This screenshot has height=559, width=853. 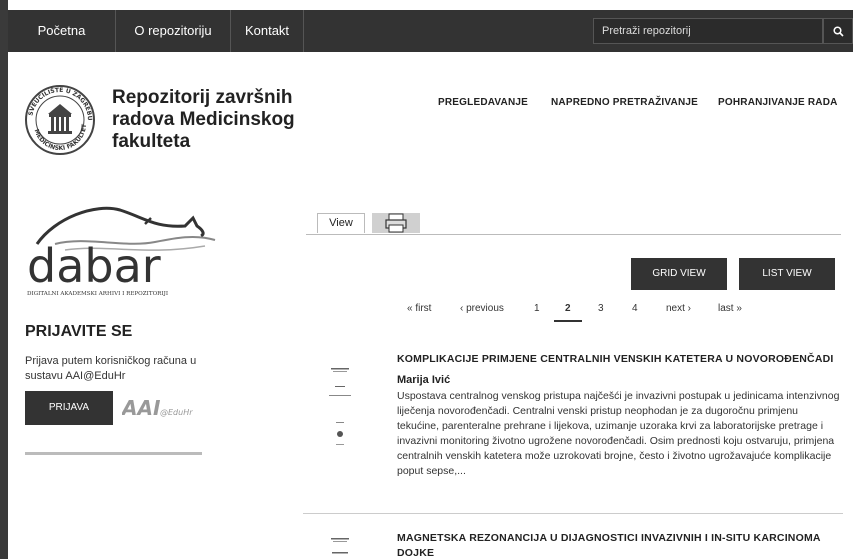 What do you see at coordinates (482, 308) in the screenshot?
I see `pager-previous: ‹ previous` at bounding box center [482, 308].